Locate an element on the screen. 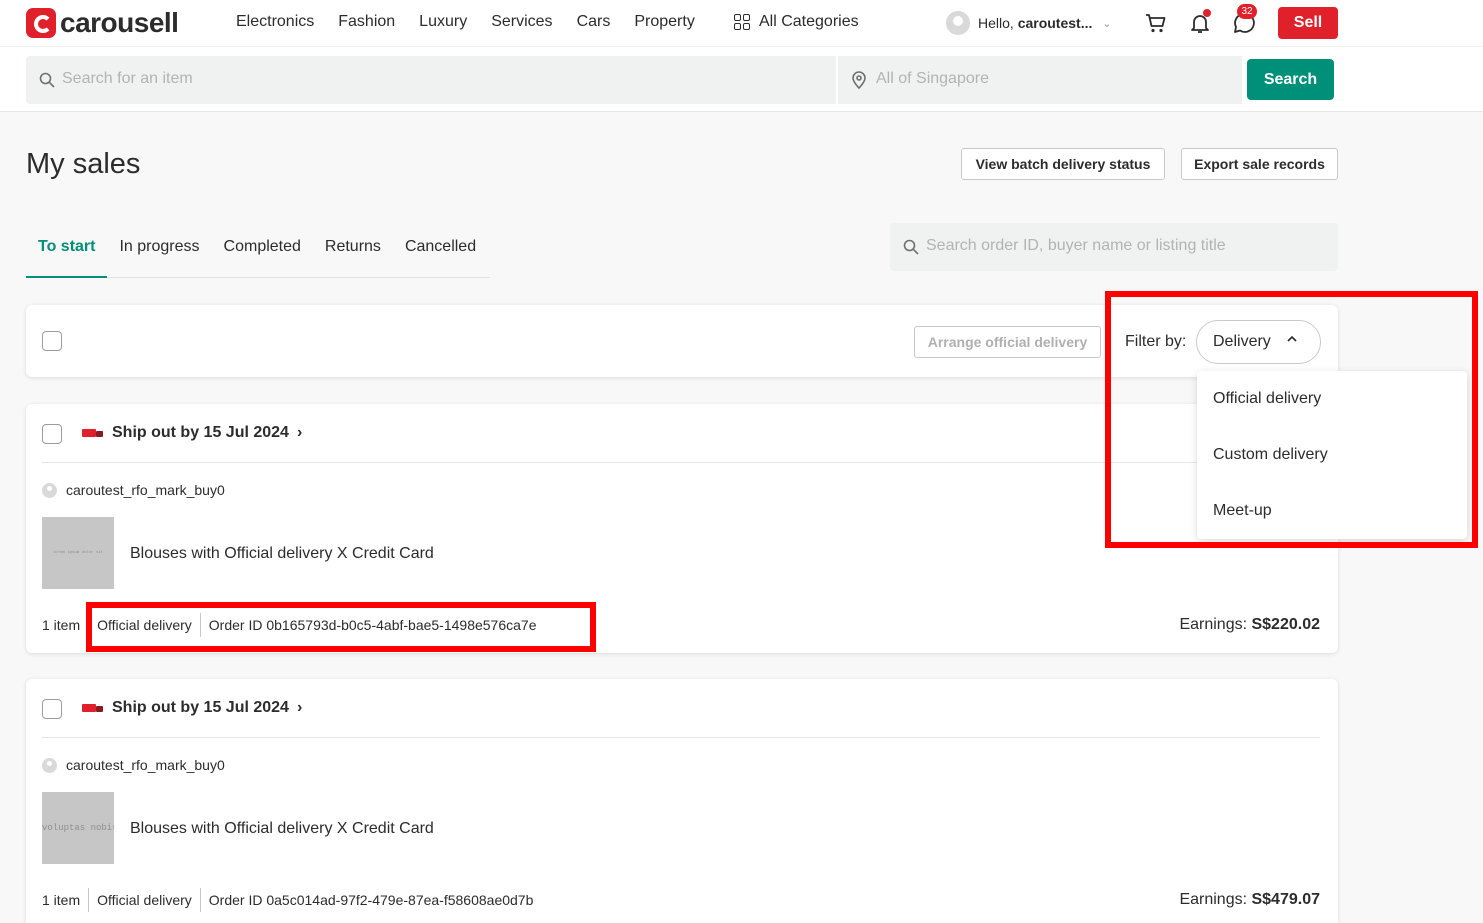 This screenshot has width=1483, height=923. earnings-amount: S$479.07 is located at coordinates (1285, 899).